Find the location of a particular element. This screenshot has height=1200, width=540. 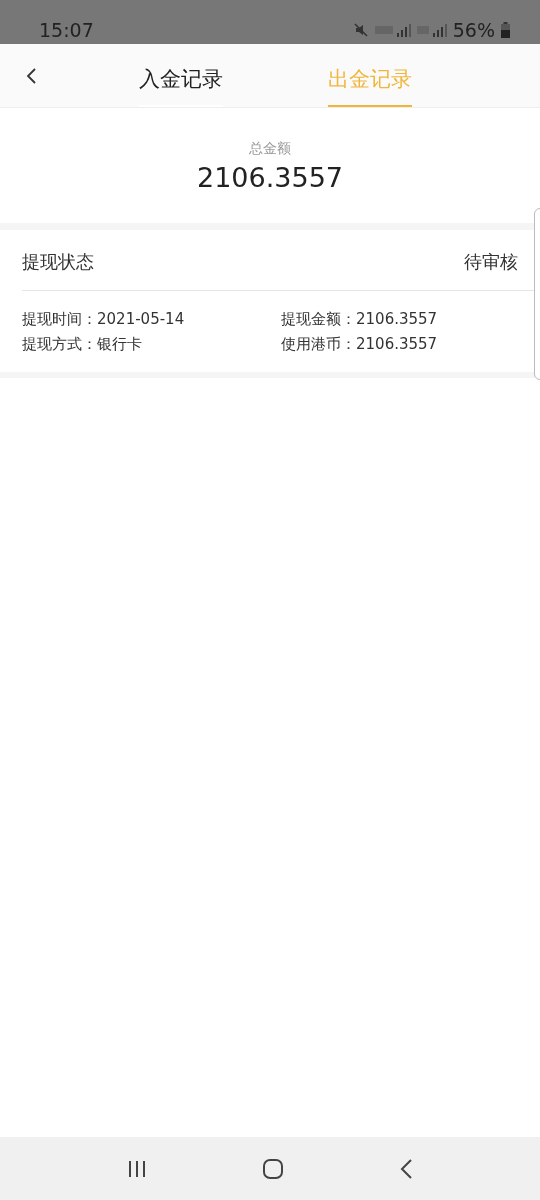

record-field: 提现方式：银行卡 is located at coordinates (151, 344).